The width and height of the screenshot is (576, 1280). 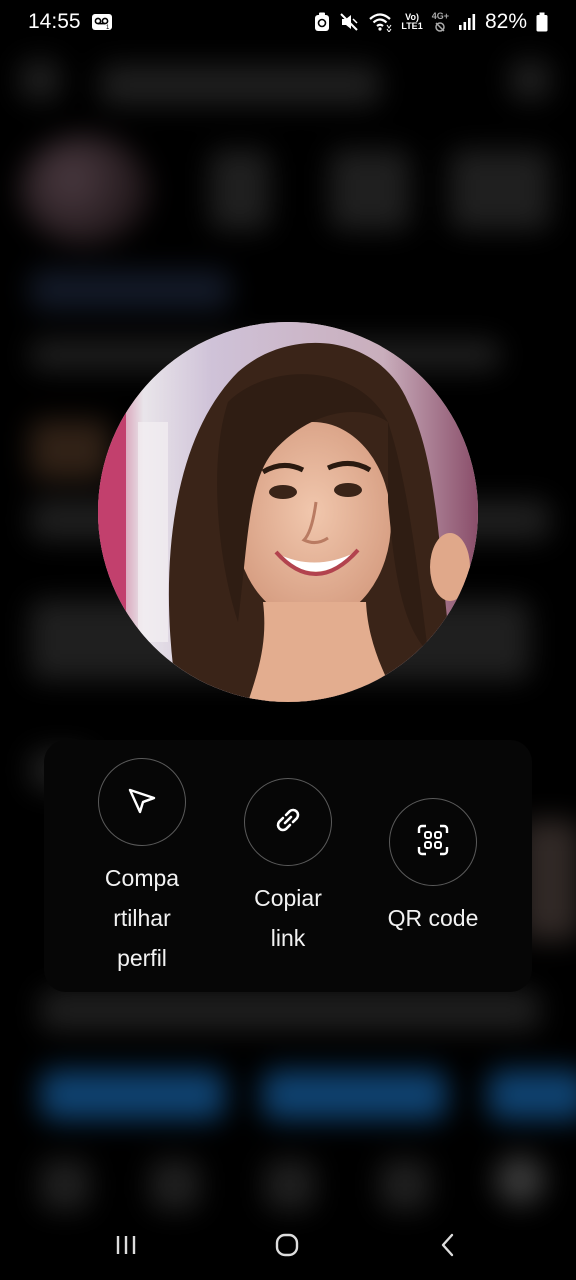 I want to click on status-right: Vo) LTE1 4G+ 82%, so click(x=431, y=22).